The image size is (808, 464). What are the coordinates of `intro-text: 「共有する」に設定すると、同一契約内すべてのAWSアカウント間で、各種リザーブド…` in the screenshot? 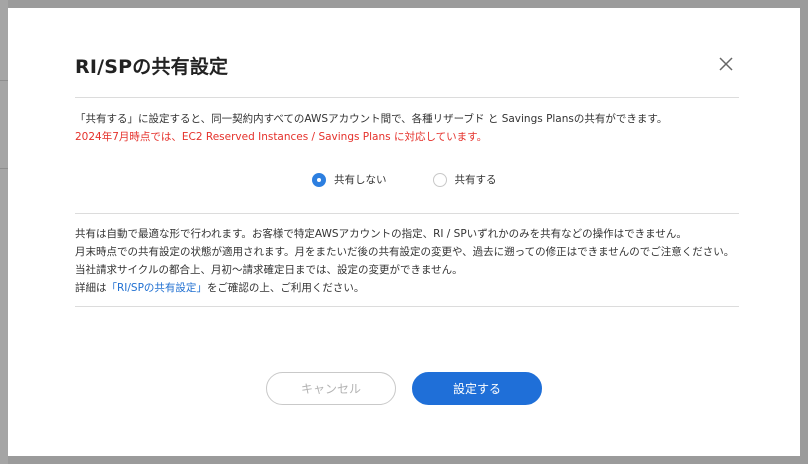 It's located at (371, 119).